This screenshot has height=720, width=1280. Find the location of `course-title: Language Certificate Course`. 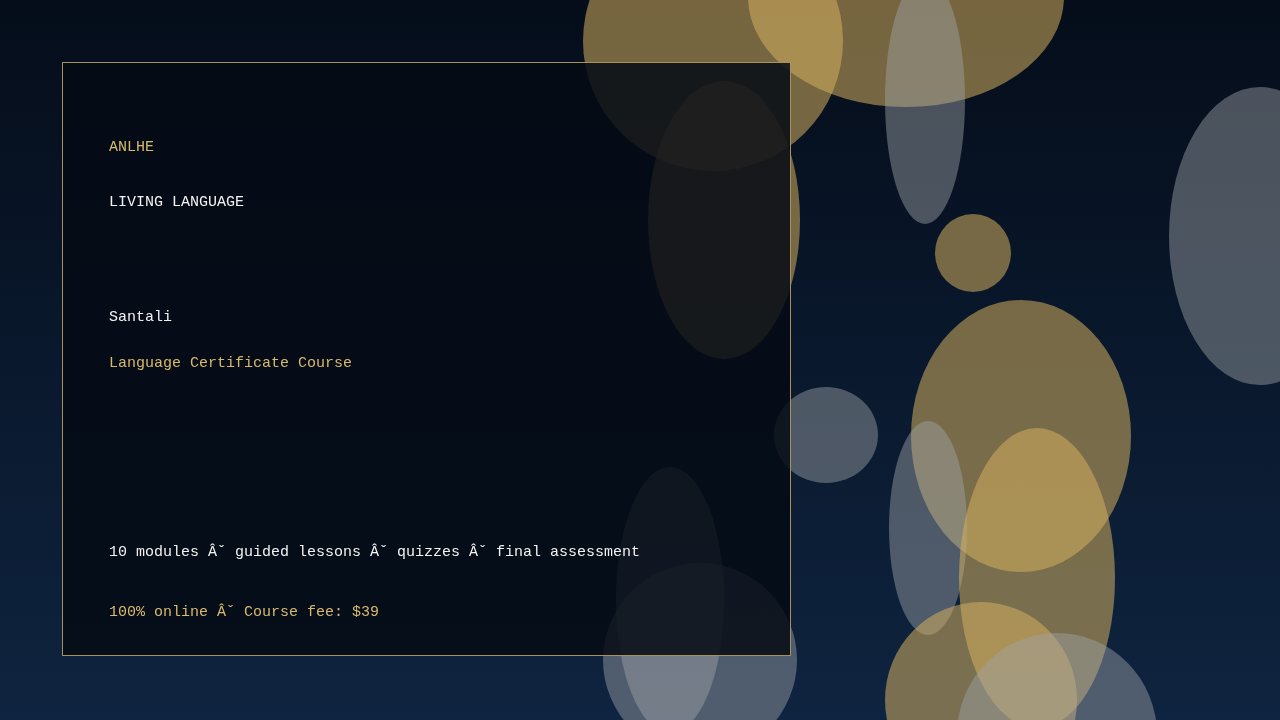

course-title: Language Certificate Course is located at coordinates (231, 364).